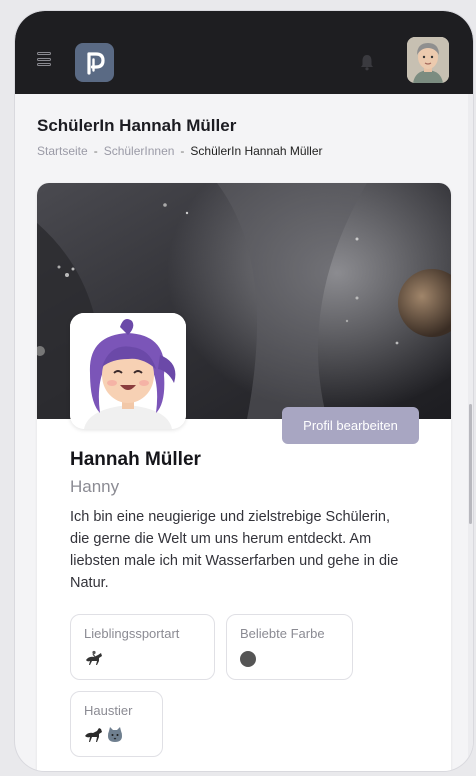 The width and height of the screenshot is (476, 776). I want to click on hamburger-menu-icon, so click(44, 59).